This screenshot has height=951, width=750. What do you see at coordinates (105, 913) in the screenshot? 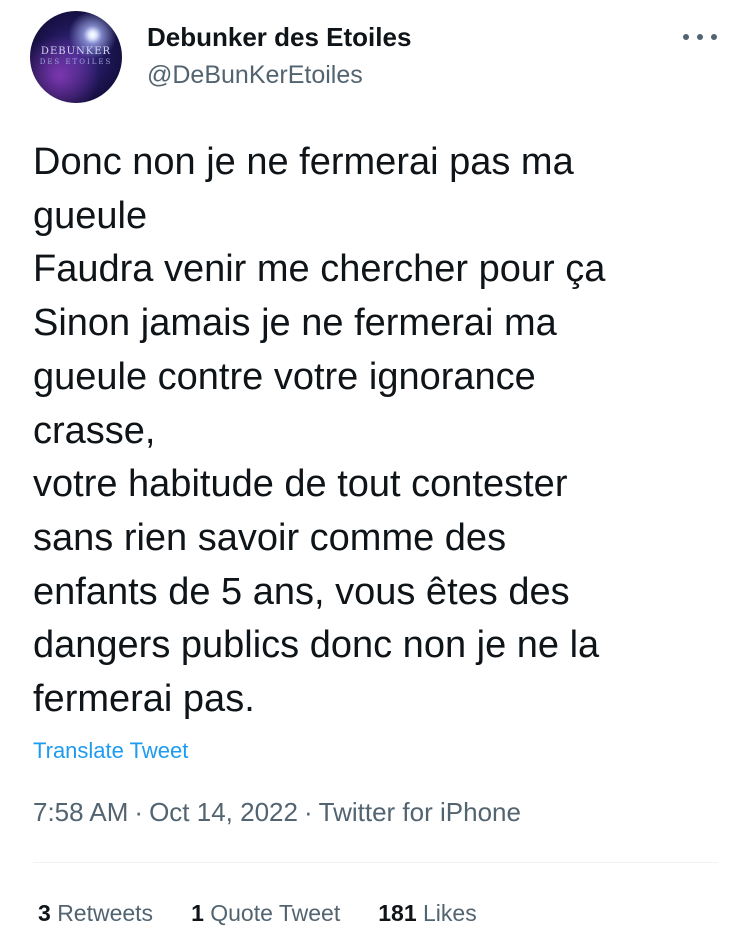
I see `retweets-label: Retweets` at bounding box center [105, 913].